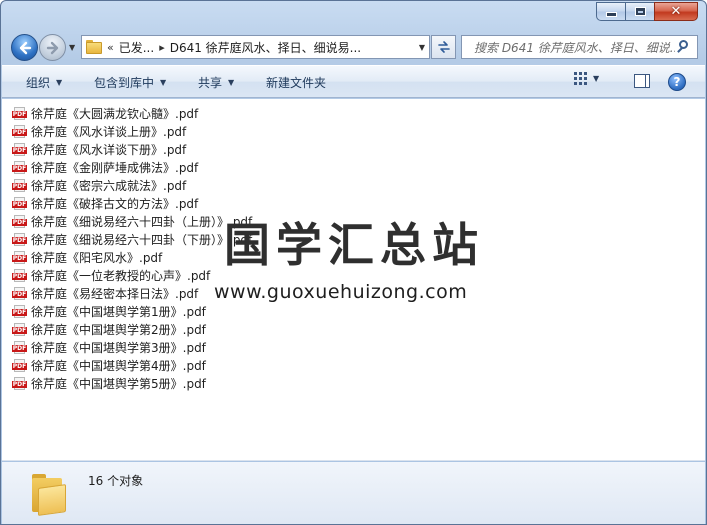 The height and width of the screenshot is (525, 707). What do you see at coordinates (118, 347) in the screenshot?
I see `file-name: 徐芹庭《中国堪舆学第3册》.pdf` at bounding box center [118, 347].